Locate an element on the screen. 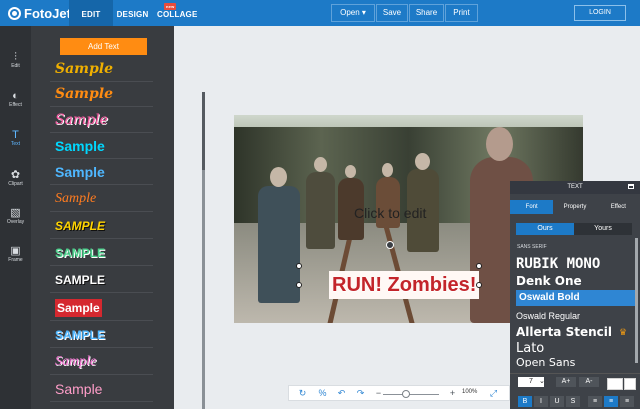  sidebar-item-edit: ⫶ Edit is located at coordinates (15, 70).